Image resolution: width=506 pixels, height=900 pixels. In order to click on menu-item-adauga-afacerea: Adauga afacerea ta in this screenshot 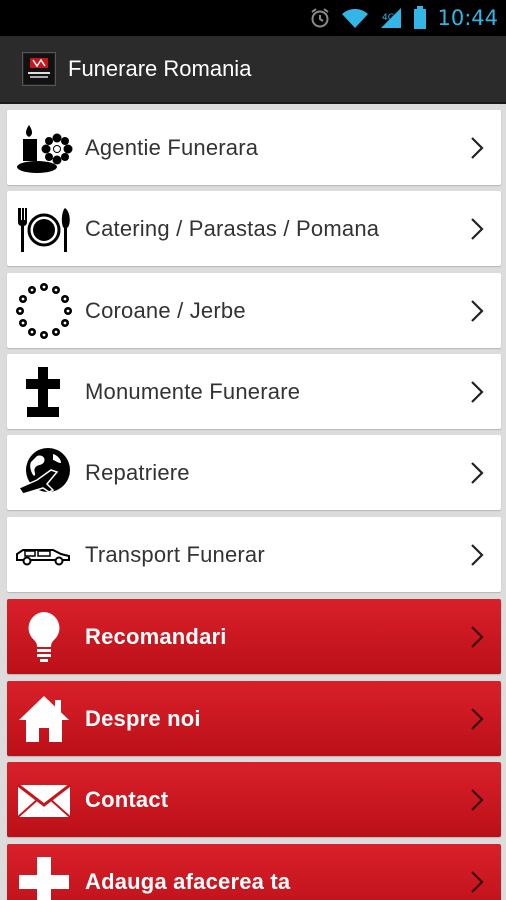, I will do `click(254, 872)`.